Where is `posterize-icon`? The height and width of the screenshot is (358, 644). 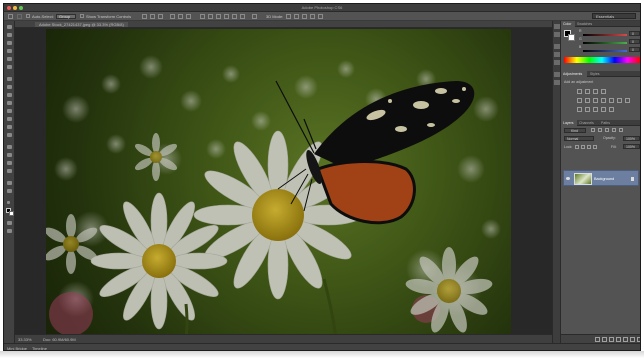 posterize-icon is located at coordinates (587, 109).